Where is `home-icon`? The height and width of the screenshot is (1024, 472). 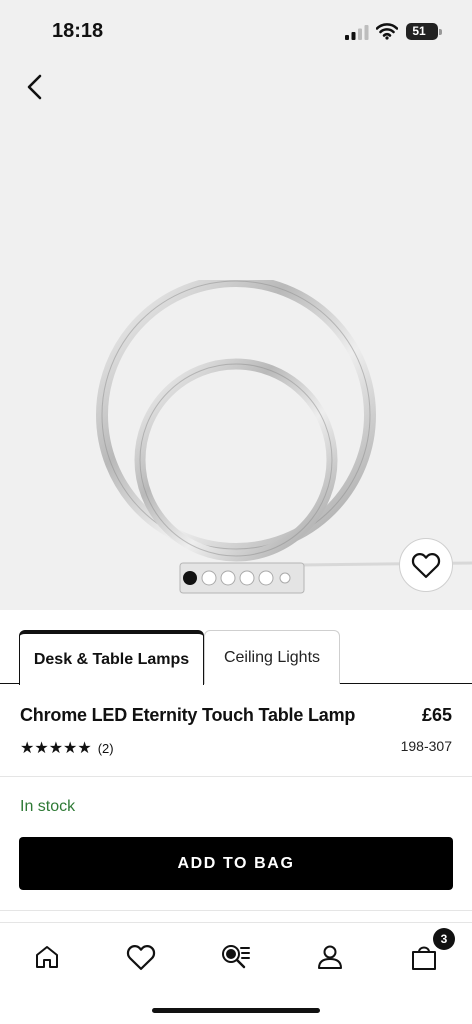 home-icon is located at coordinates (47, 957).